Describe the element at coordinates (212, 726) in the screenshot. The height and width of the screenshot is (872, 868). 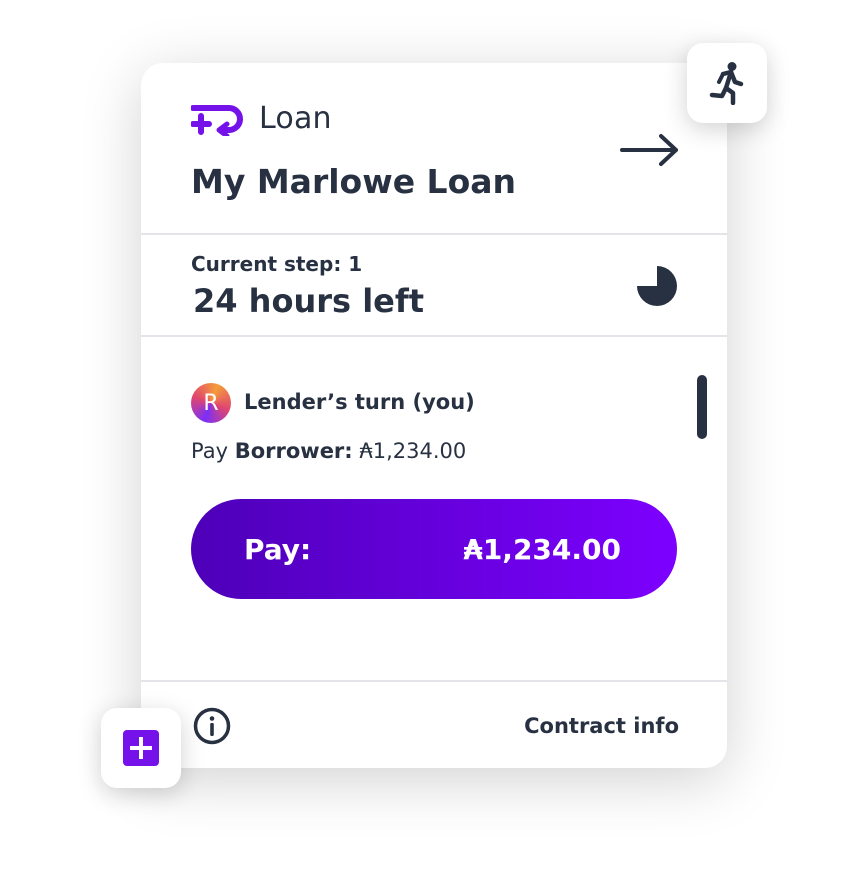
I see `info-icon` at that location.